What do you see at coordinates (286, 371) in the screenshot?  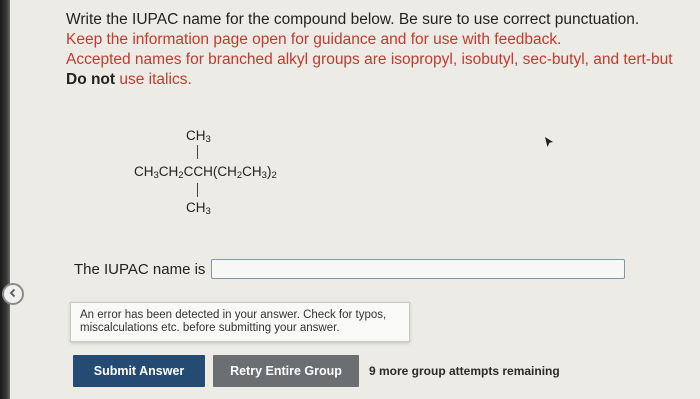 I see `retry-entire-group-button: Retry Entire Group` at bounding box center [286, 371].